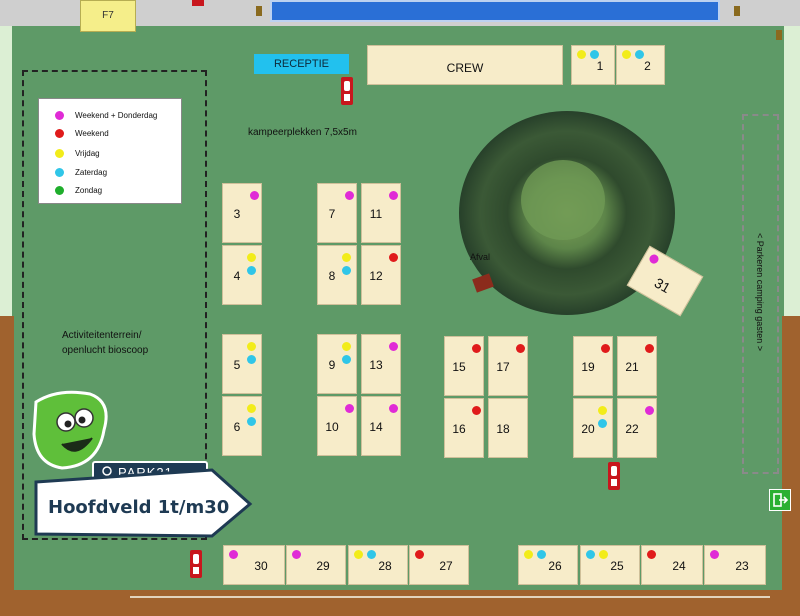 This screenshot has width=800, height=616. I want to click on camping-plot-1: 1, so click(593, 65).